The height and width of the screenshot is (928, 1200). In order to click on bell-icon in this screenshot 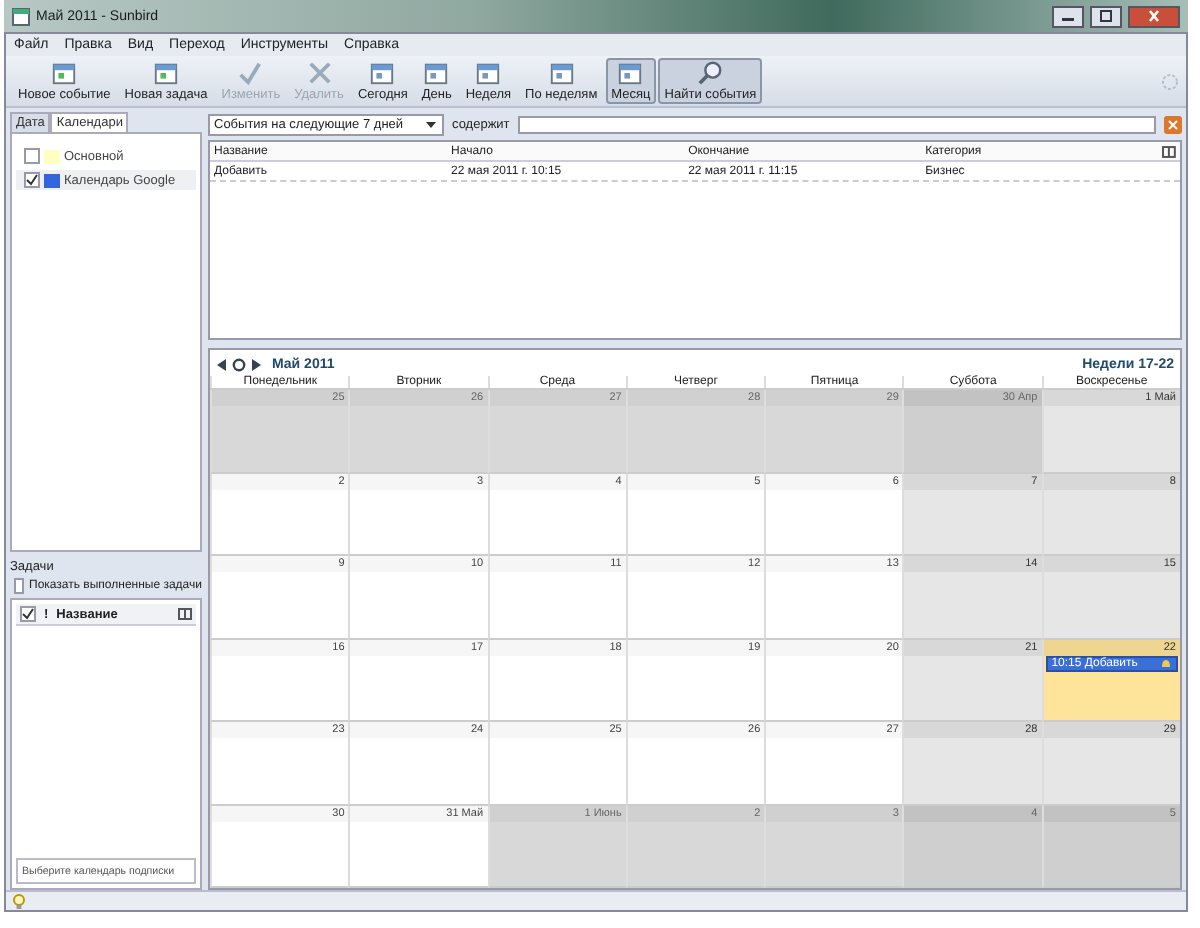, I will do `click(1165, 663)`.